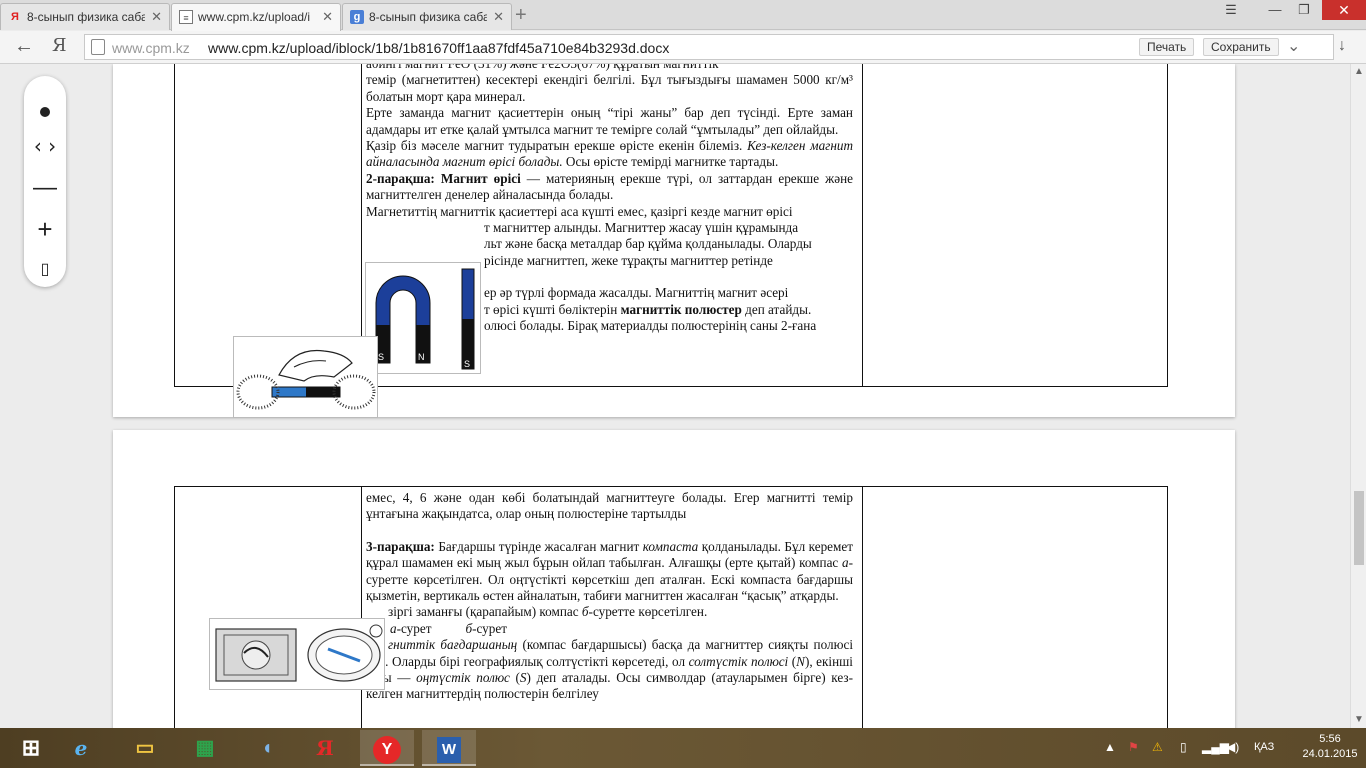 This screenshot has height=768, width=1366. What do you see at coordinates (325, 748) in the screenshot?
I see `yandex-app-icon: Я` at bounding box center [325, 748].